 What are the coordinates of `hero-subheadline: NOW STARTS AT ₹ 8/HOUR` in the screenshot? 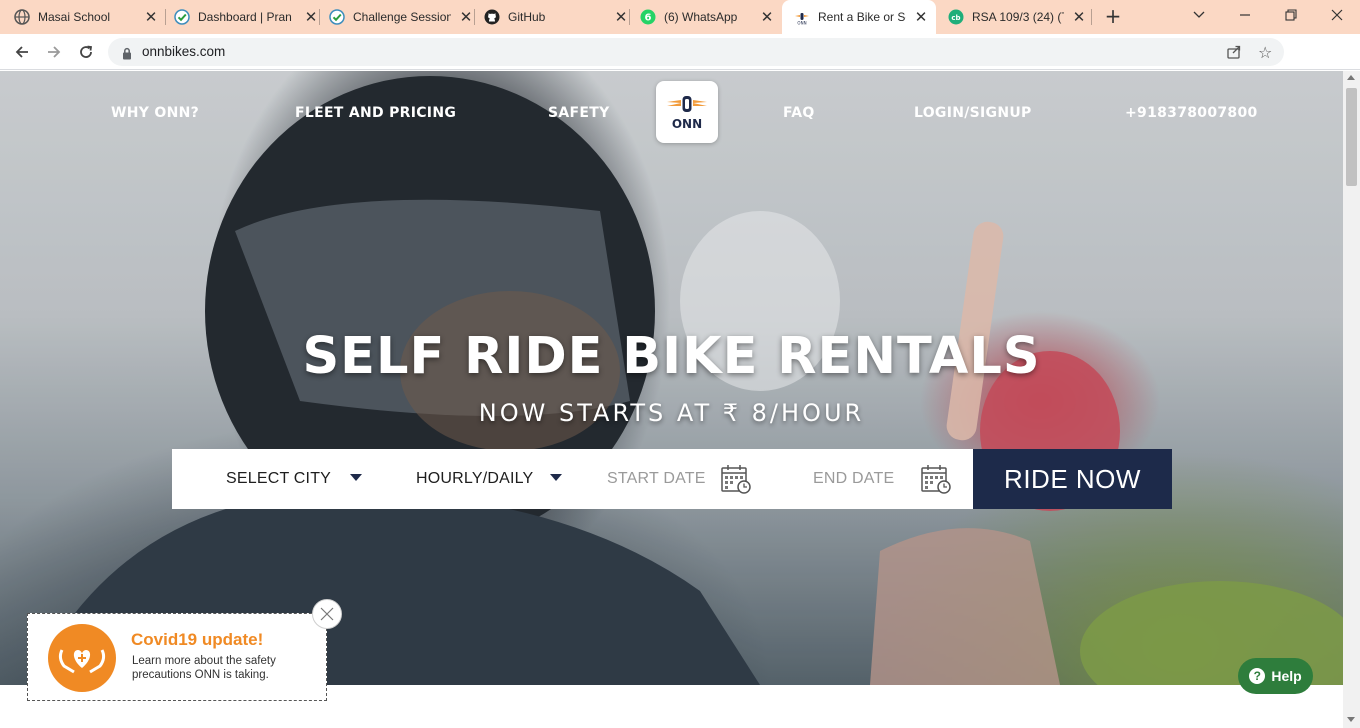 It's located at (671, 413).